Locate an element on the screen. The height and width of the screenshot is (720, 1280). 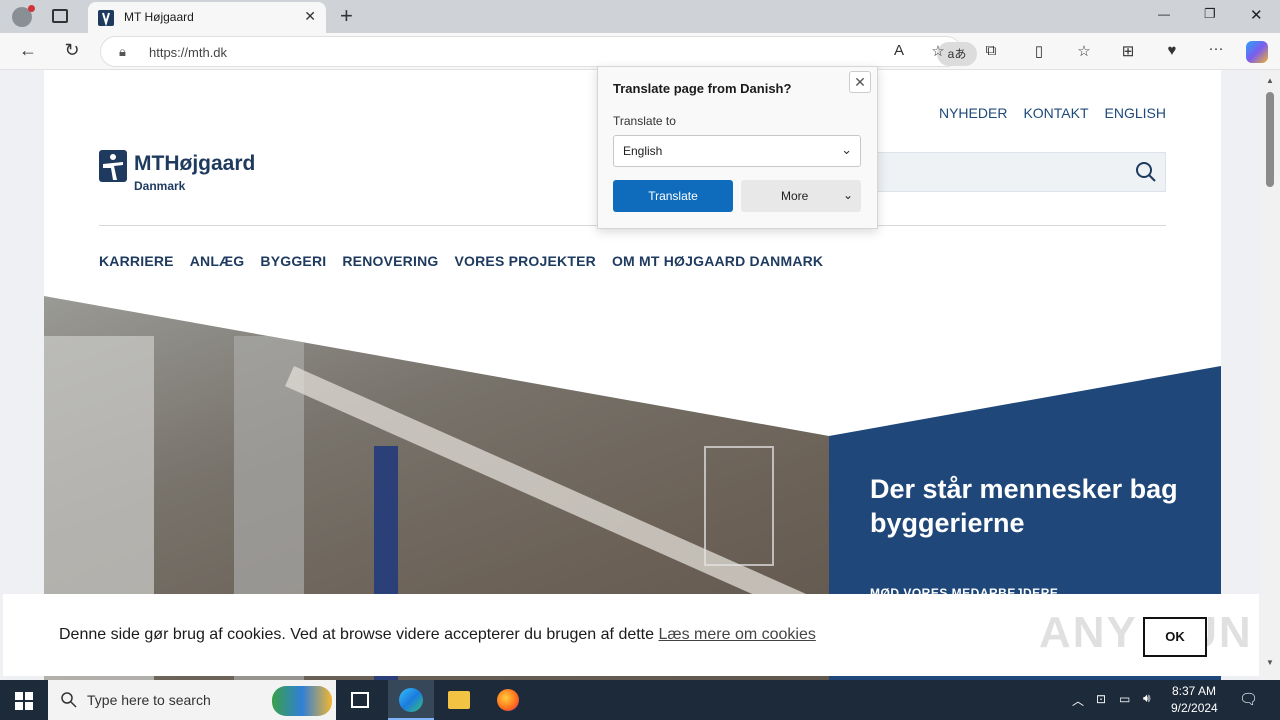
nav-item-om: OM MT HØJGAARD DANMARK is located at coordinates (717, 261).